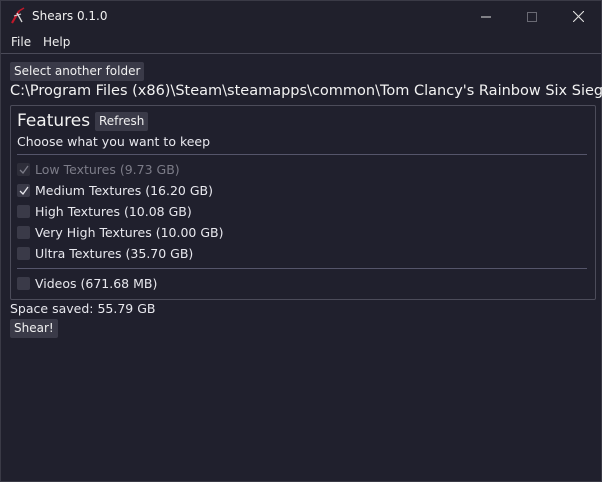 The width and height of the screenshot is (602, 482). What do you see at coordinates (96, 283) in the screenshot?
I see `option-label: Videos (671.68 MB)` at bounding box center [96, 283].